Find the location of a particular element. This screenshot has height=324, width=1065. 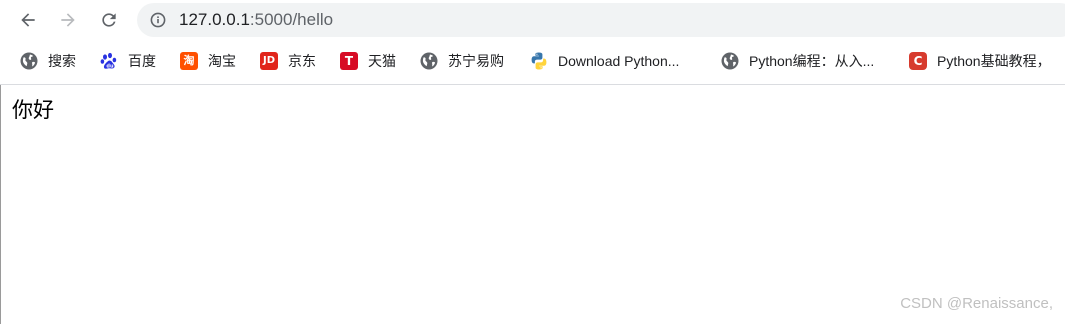

bookmark-suning: 苏宁易购 is located at coordinates (461, 61).